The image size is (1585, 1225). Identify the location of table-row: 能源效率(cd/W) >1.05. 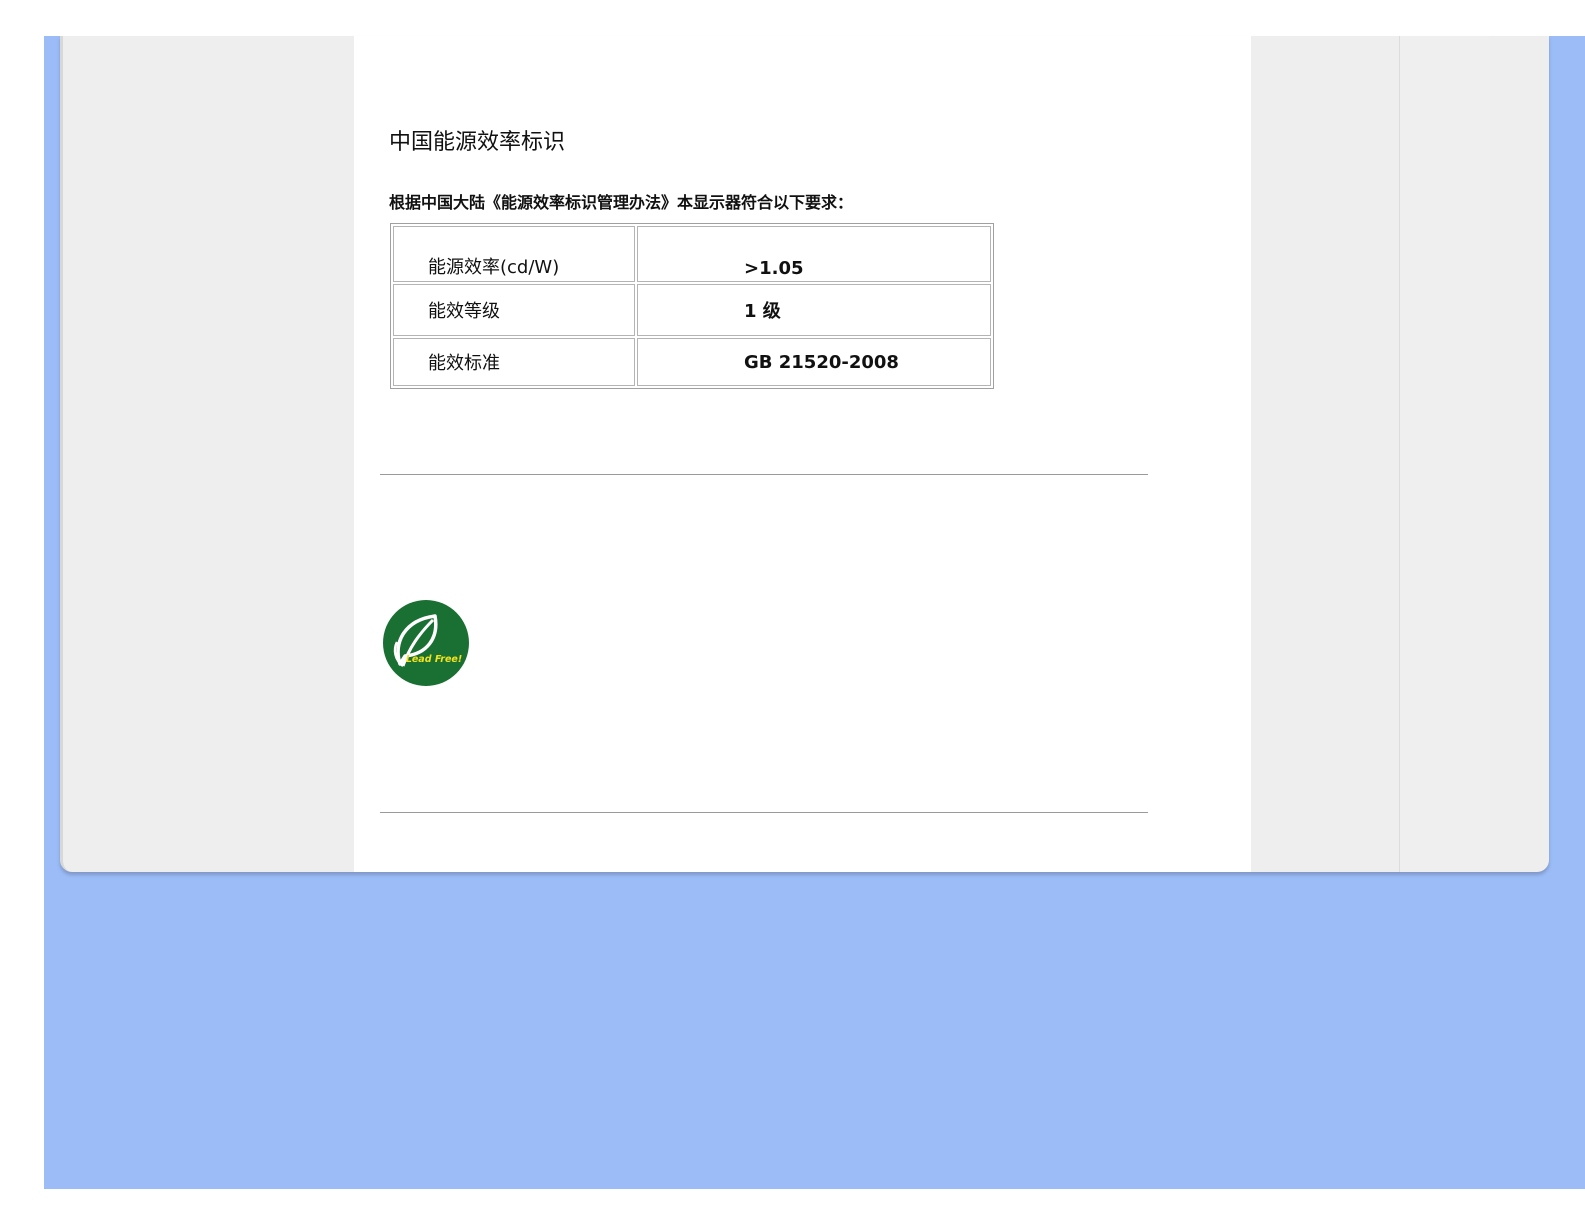
(692, 254).